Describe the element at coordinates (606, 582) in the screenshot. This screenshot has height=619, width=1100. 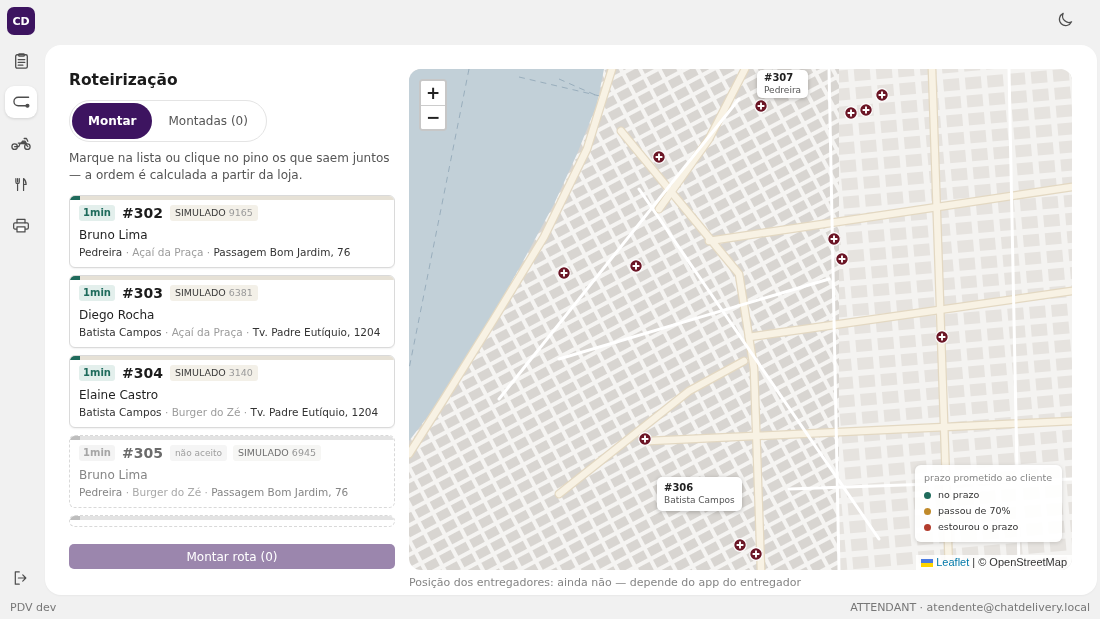
I see `courier-position-note: Posição dos entregadores: ainda não — depende do app do entregador` at that location.